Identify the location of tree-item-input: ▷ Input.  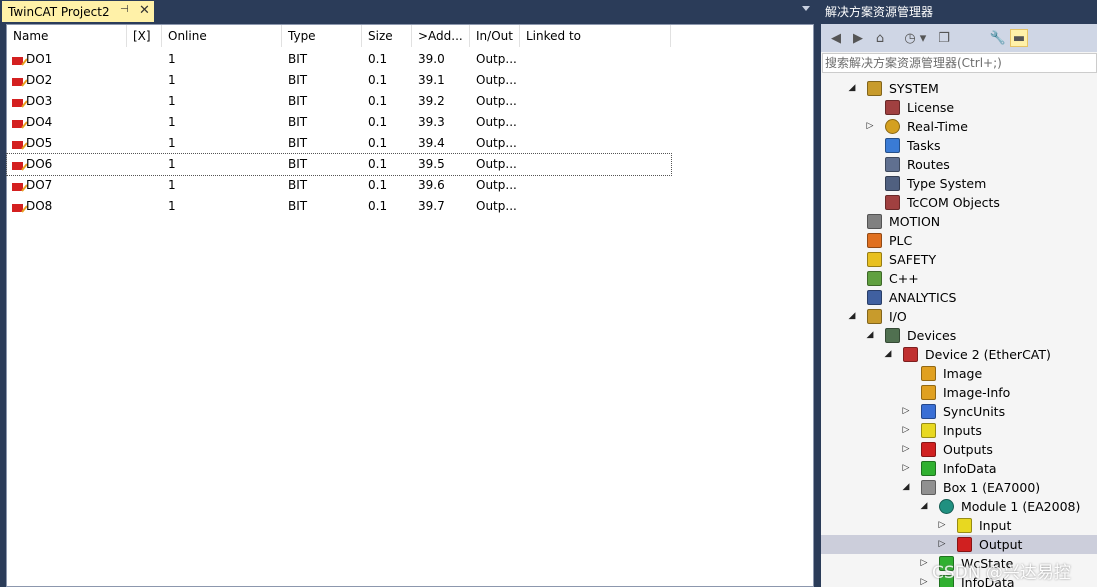
(959, 525).